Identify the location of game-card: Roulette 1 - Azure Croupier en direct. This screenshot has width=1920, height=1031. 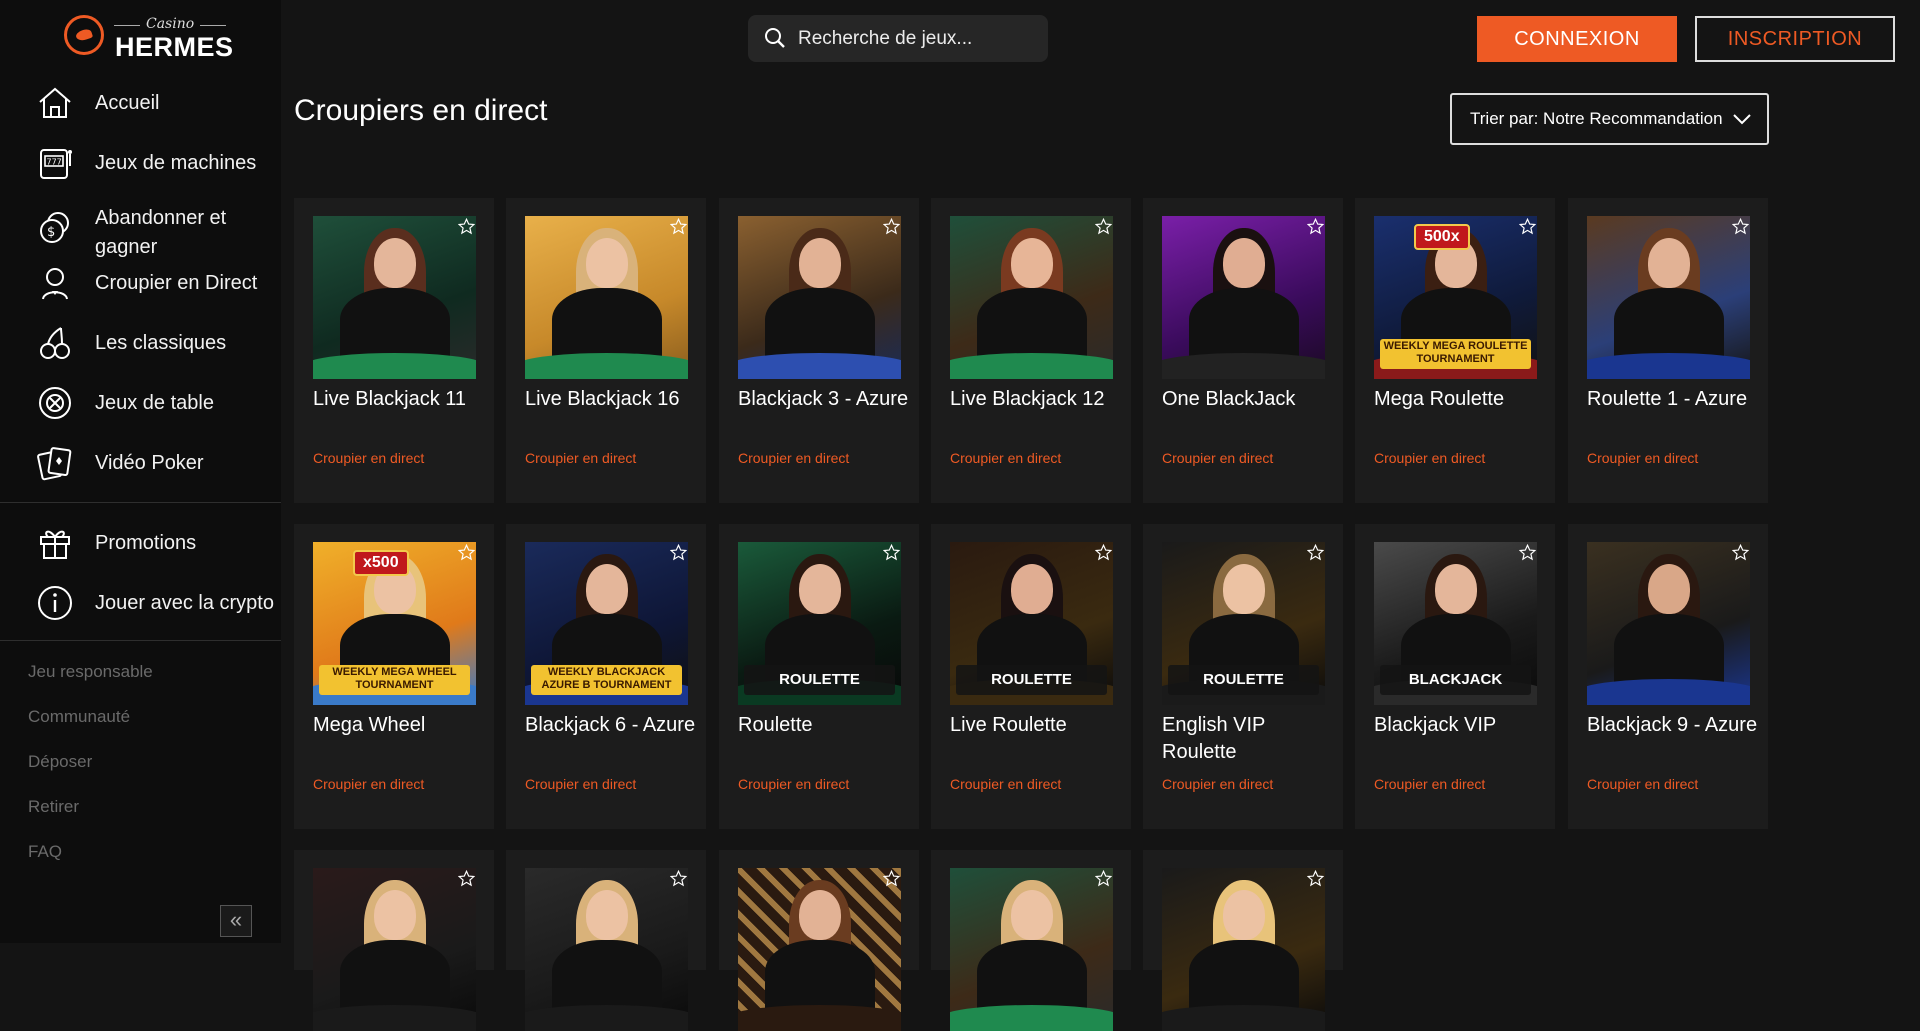
(1668, 350).